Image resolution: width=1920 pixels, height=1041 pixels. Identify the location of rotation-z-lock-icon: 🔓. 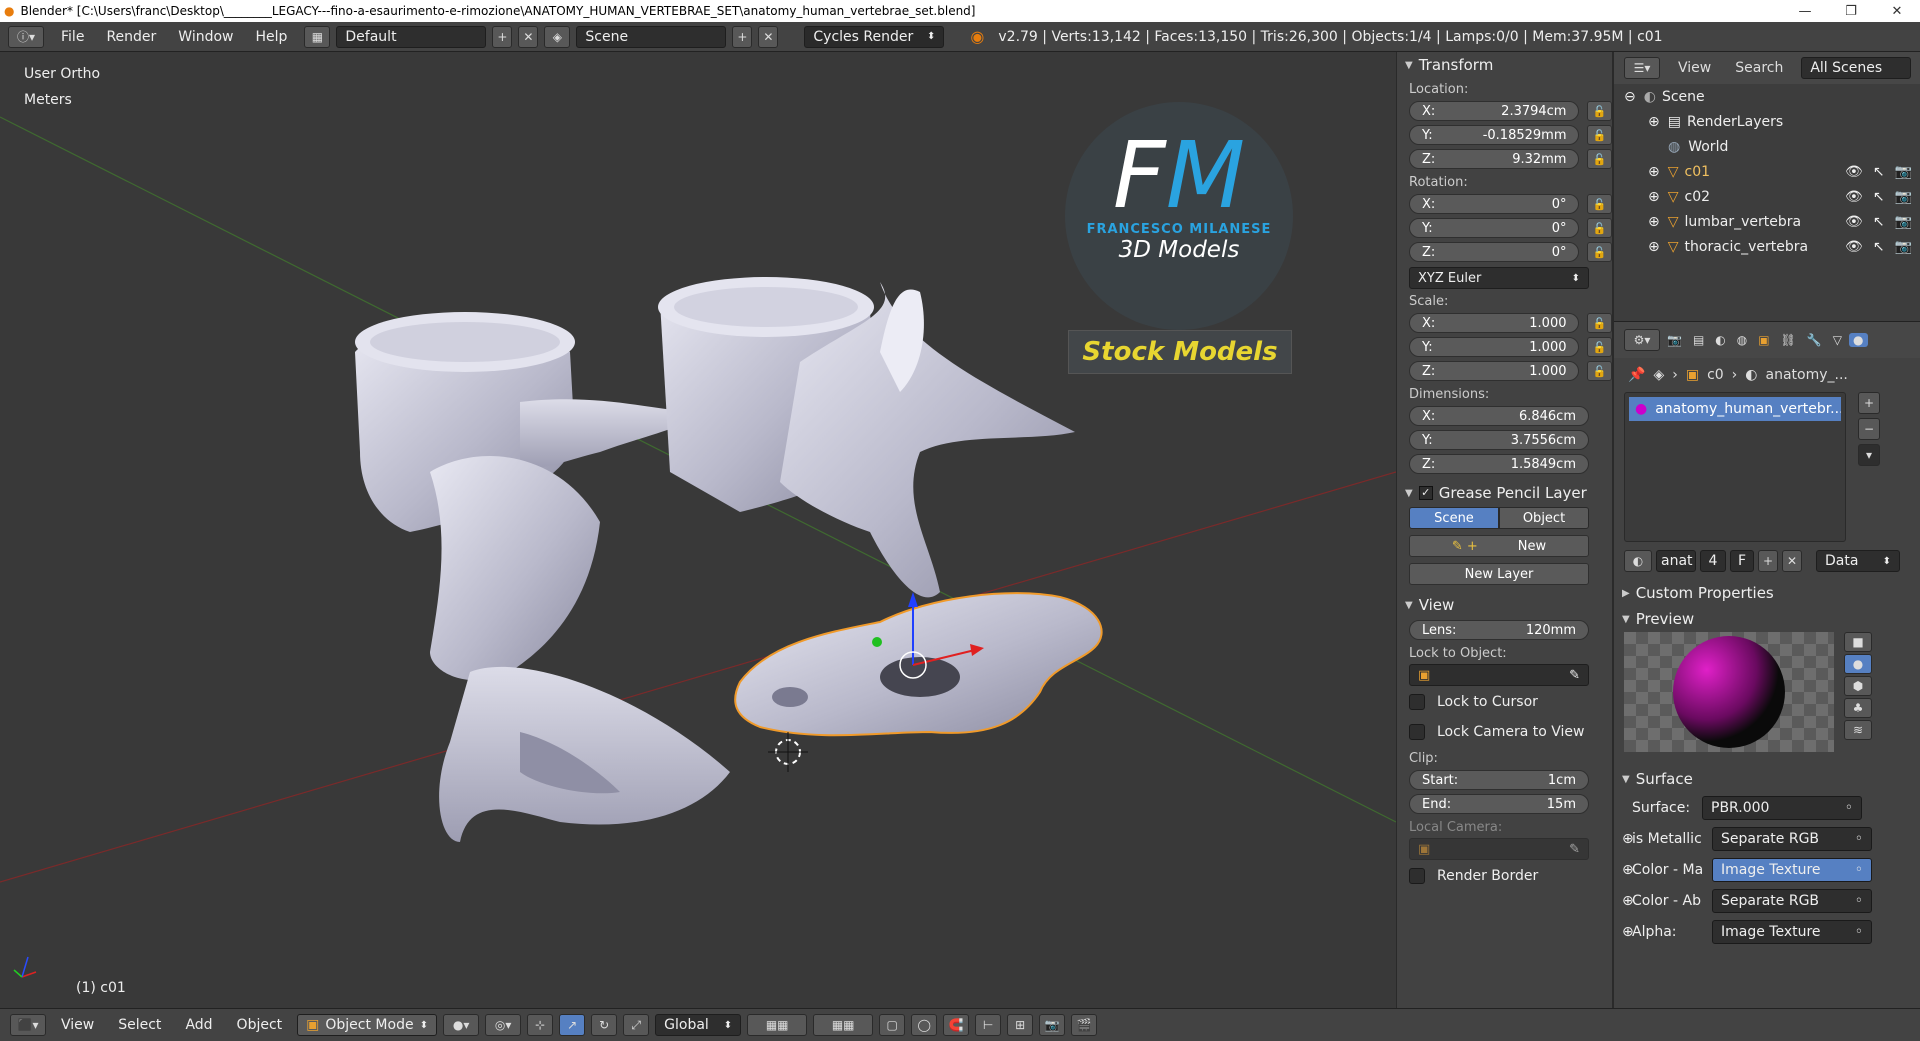
(1599, 252).